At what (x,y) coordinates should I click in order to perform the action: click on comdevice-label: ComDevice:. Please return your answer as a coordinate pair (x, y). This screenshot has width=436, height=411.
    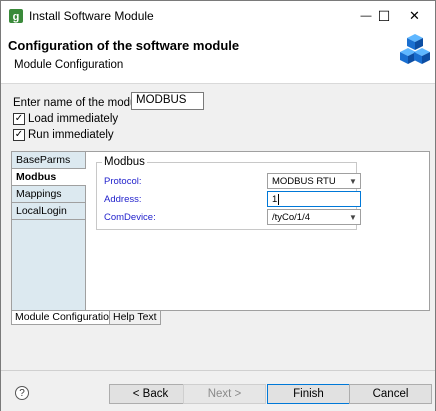
    Looking at the image, I should click on (130, 217).